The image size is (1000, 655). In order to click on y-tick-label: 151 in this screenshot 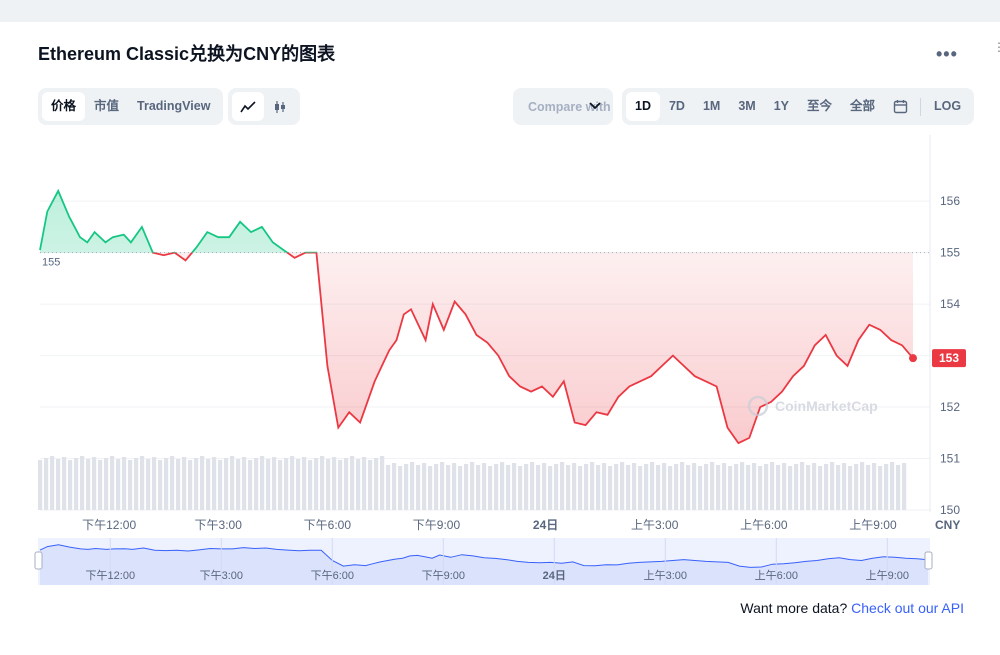, I will do `click(950, 459)`.